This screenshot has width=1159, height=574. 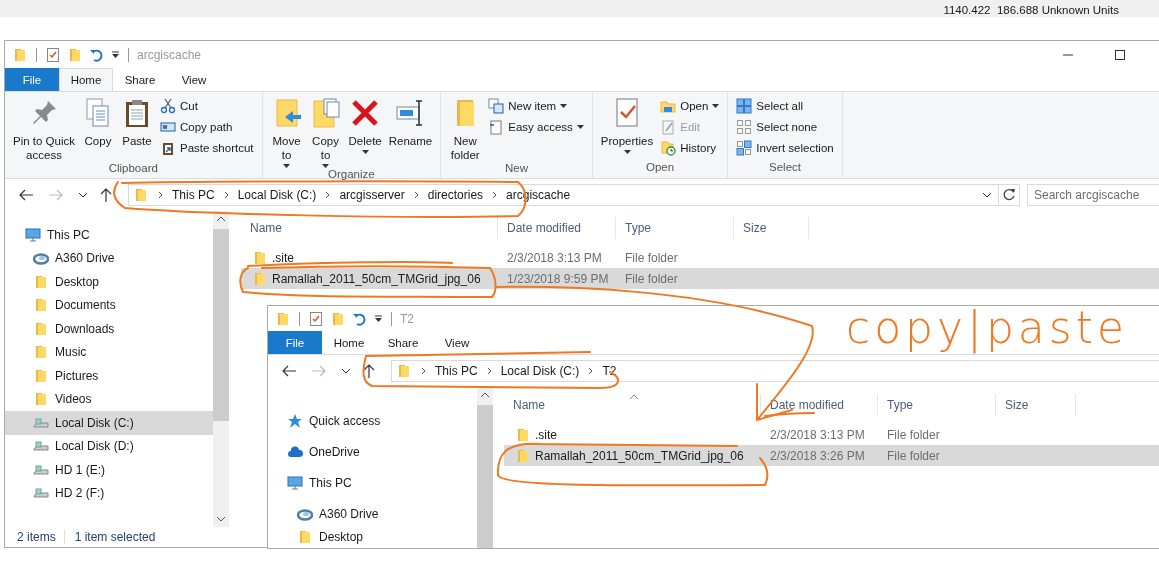 What do you see at coordinates (221, 325) in the screenshot?
I see `scrollbar-thumb` at bounding box center [221, 325].